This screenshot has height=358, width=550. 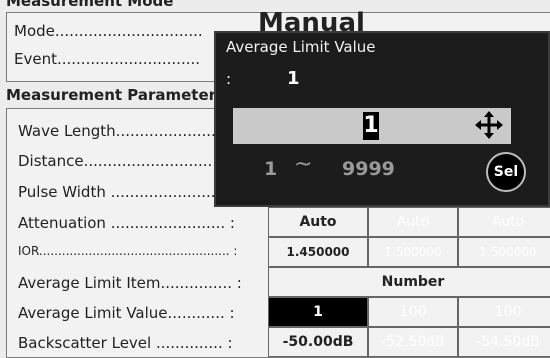 I want to click on backscatter-level-label: Backscatter Level .............. :, so click(x=125, y=343).